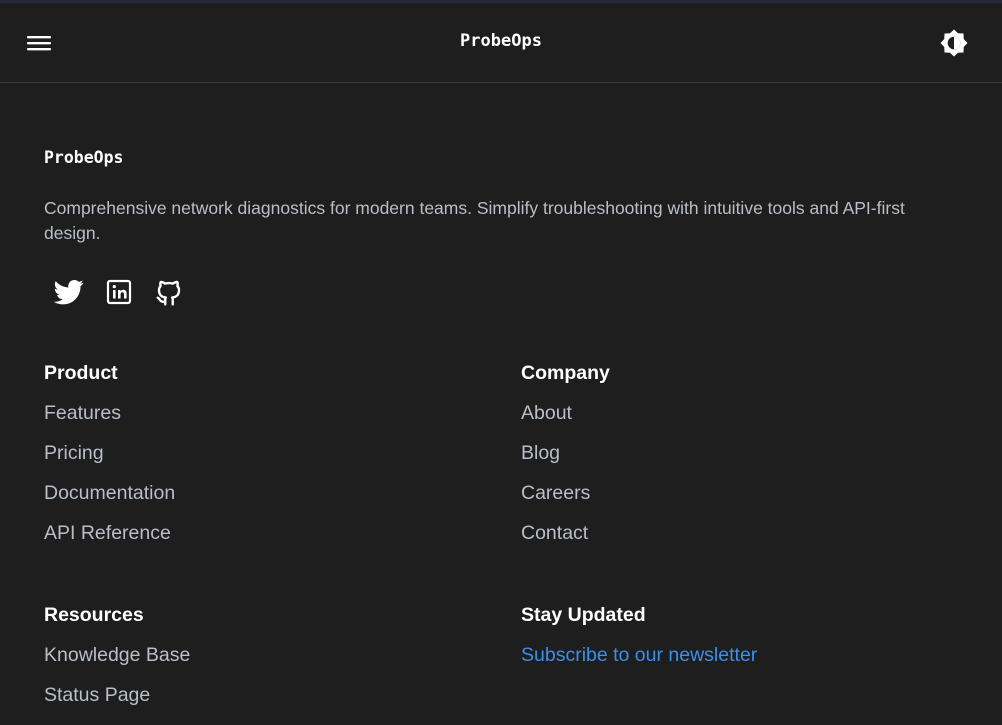 The width and height of the screenshot is (1002, 725). What do you see at coordinates (82, 413) in the screenshot?
I see `features-link: Features` at bounding box center [82, 413].